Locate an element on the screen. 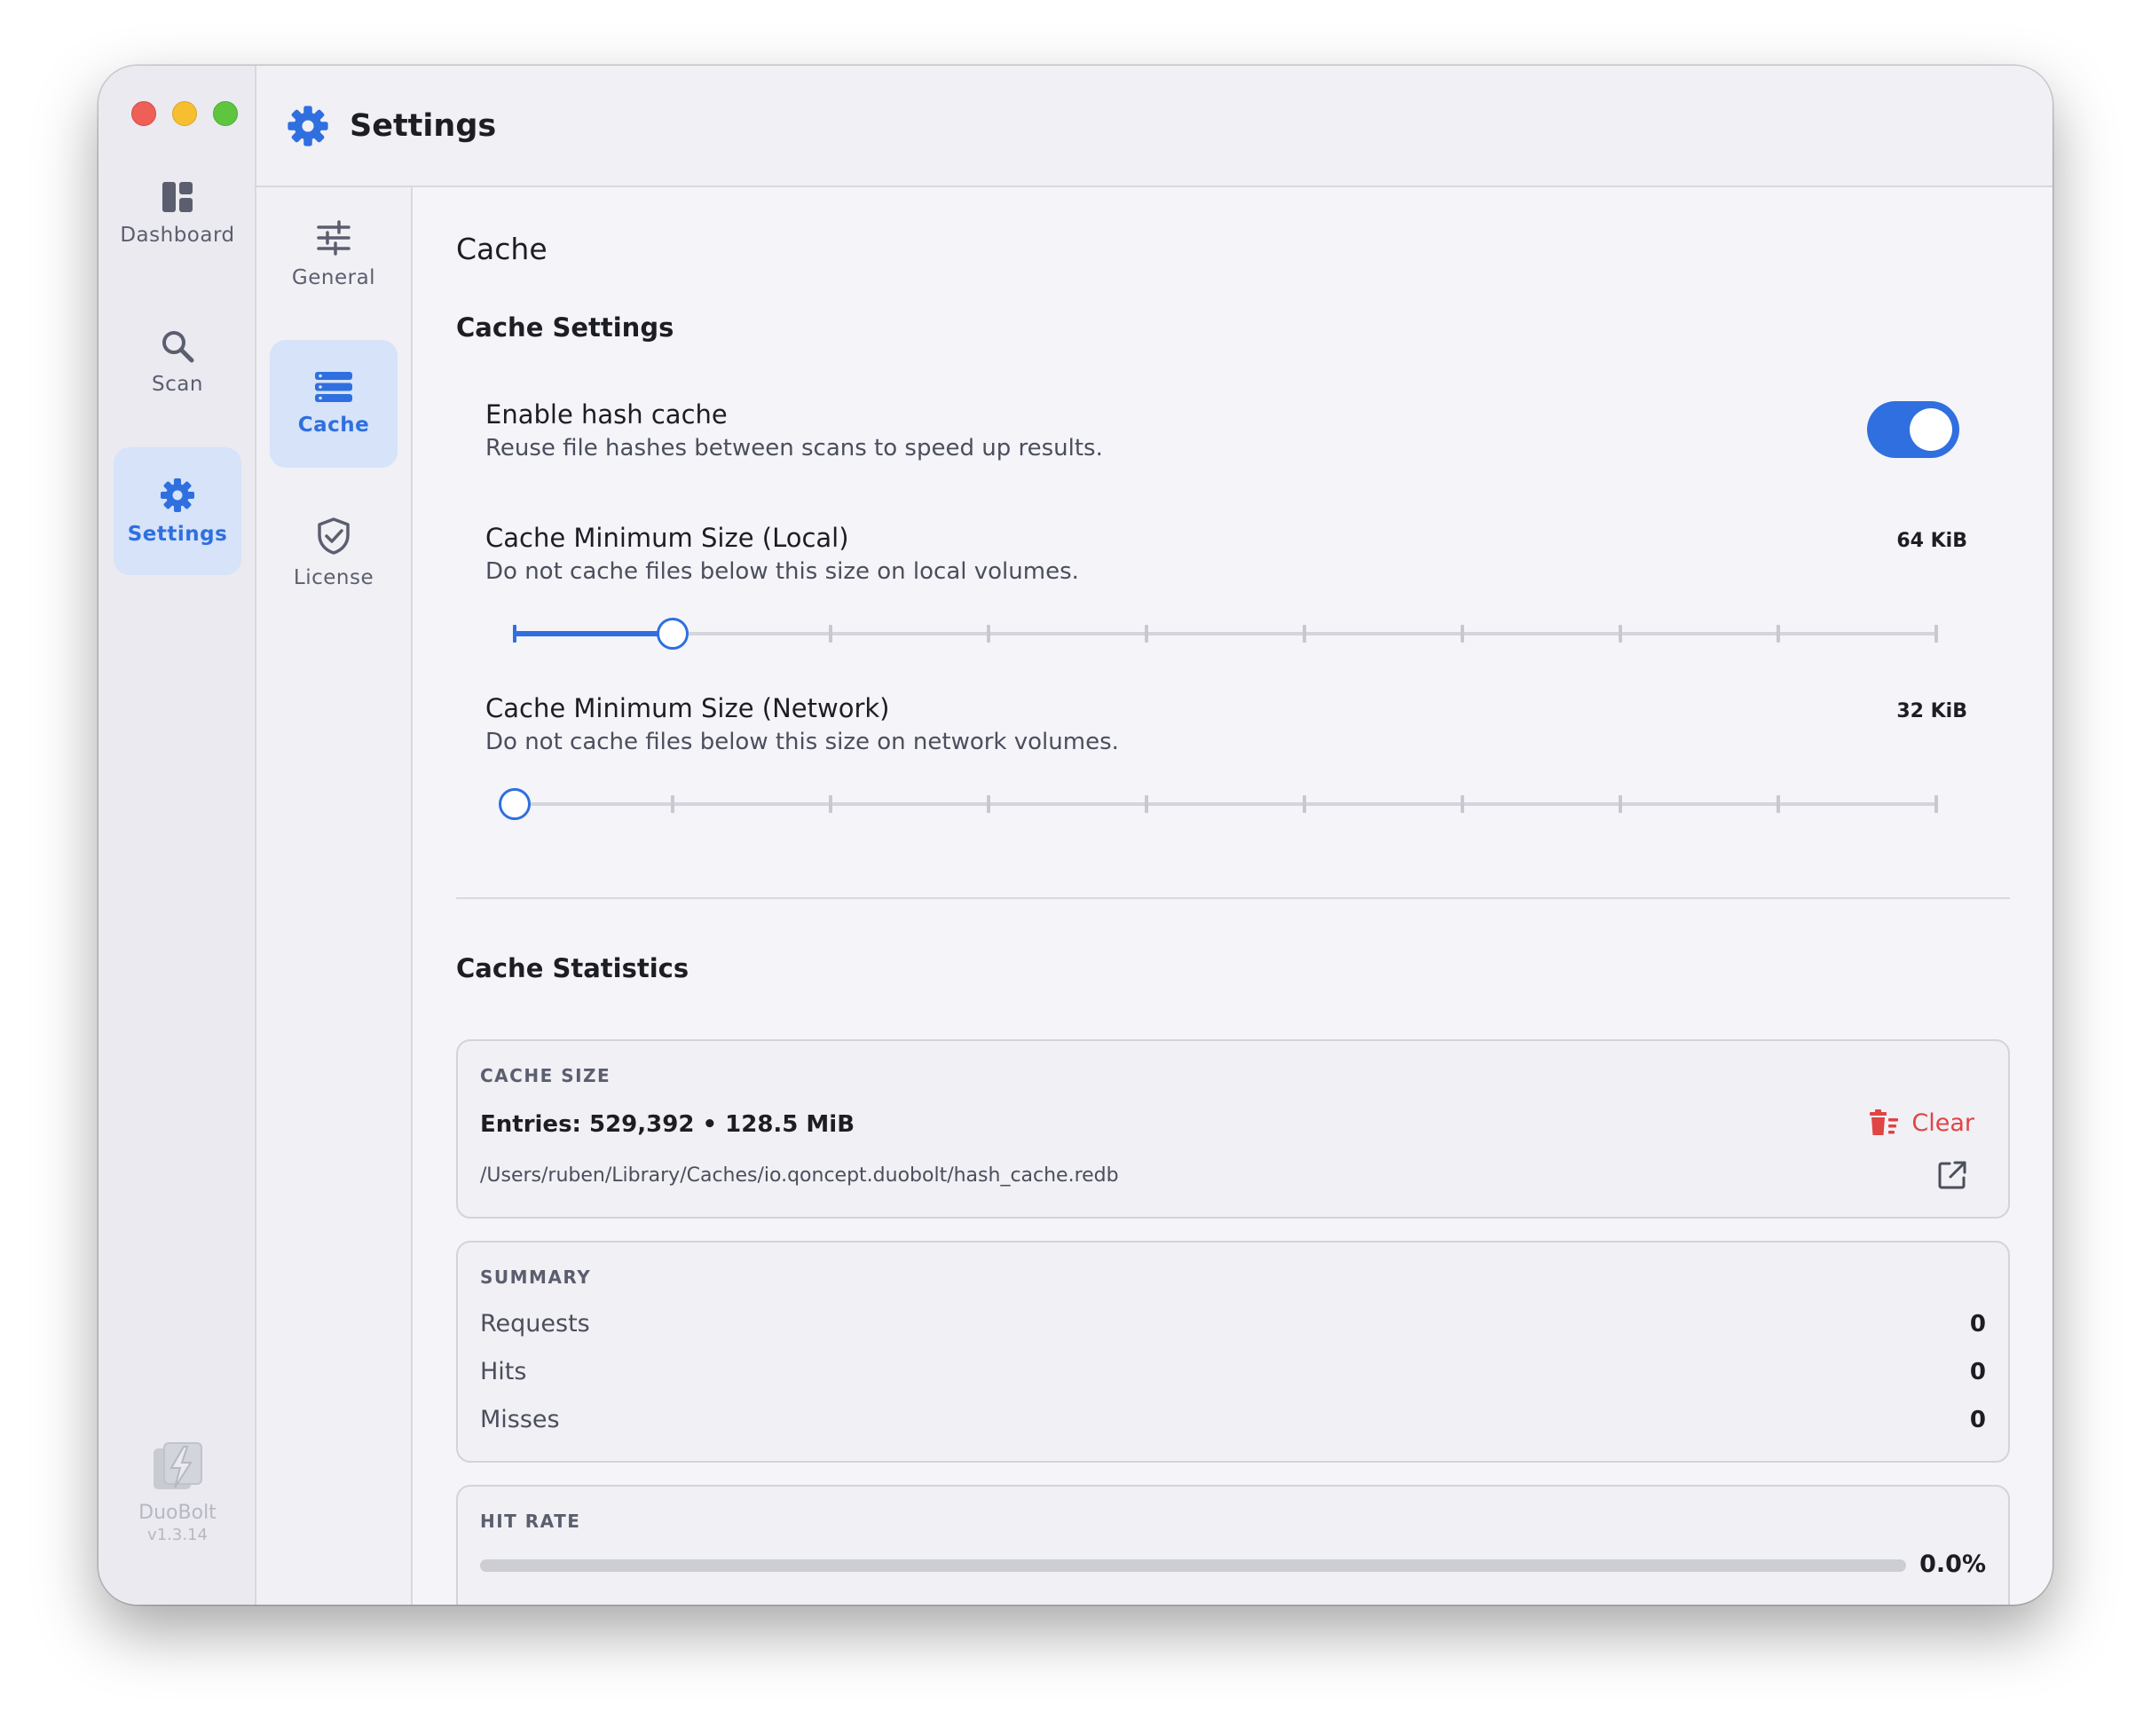  hit-rate-bar is located at coordinates (1193, 1565).